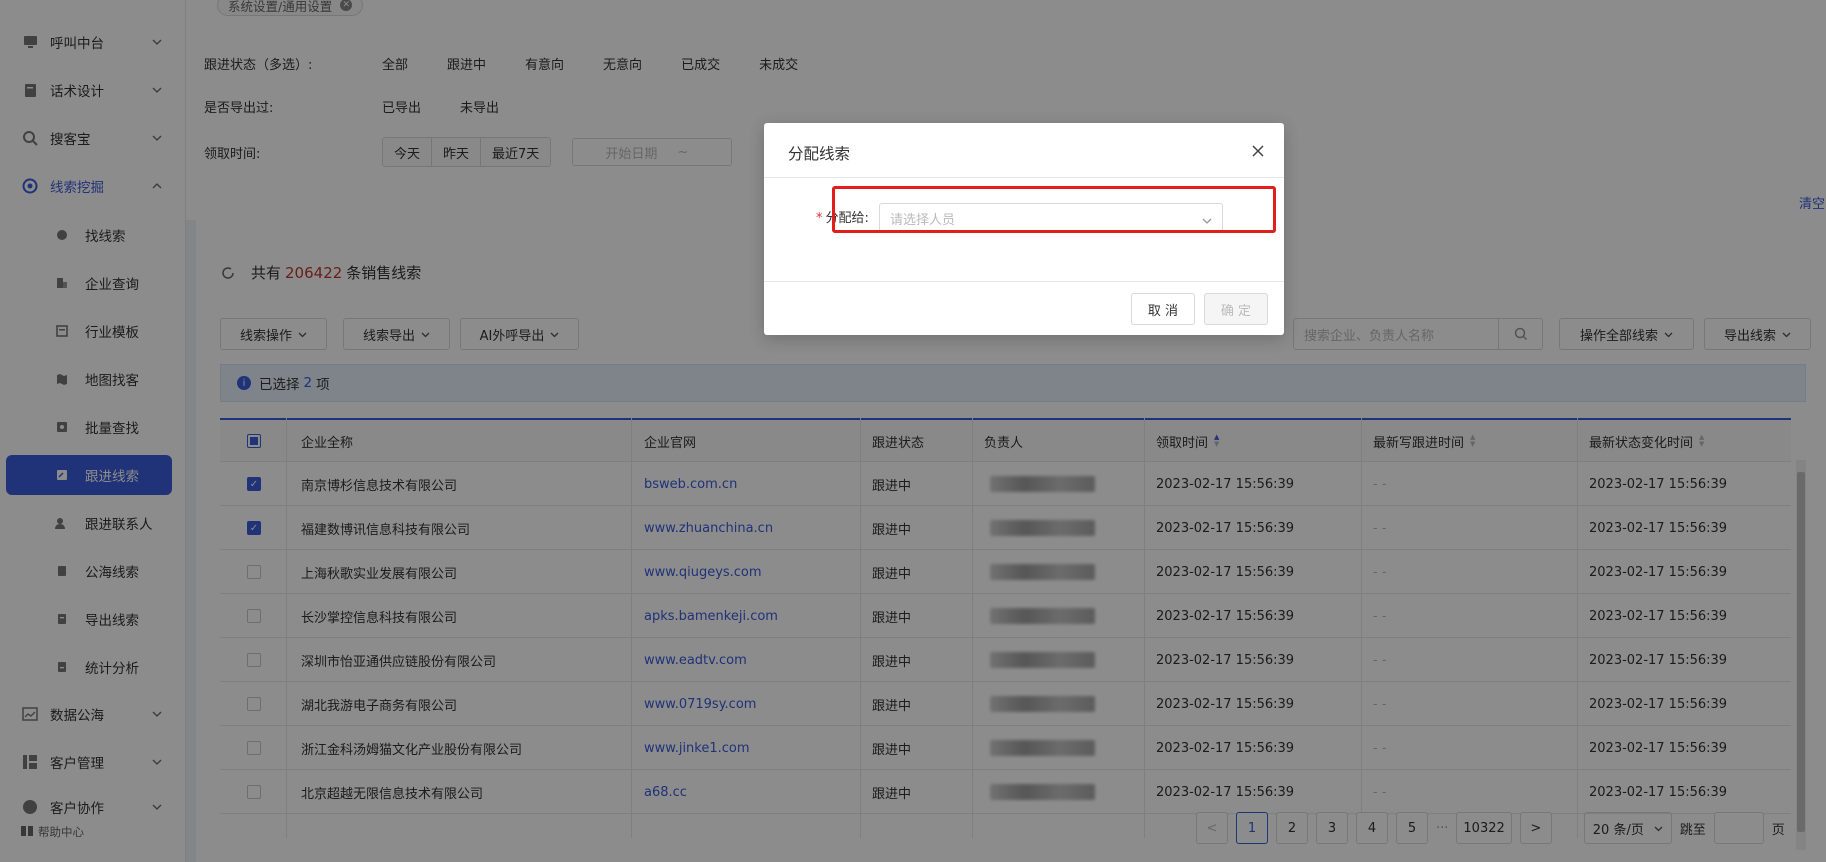  What do you see at coordinates (819, 154) in the screenshot?
I see `dialog-title: 分配线索` at bounding box center [819, 154].